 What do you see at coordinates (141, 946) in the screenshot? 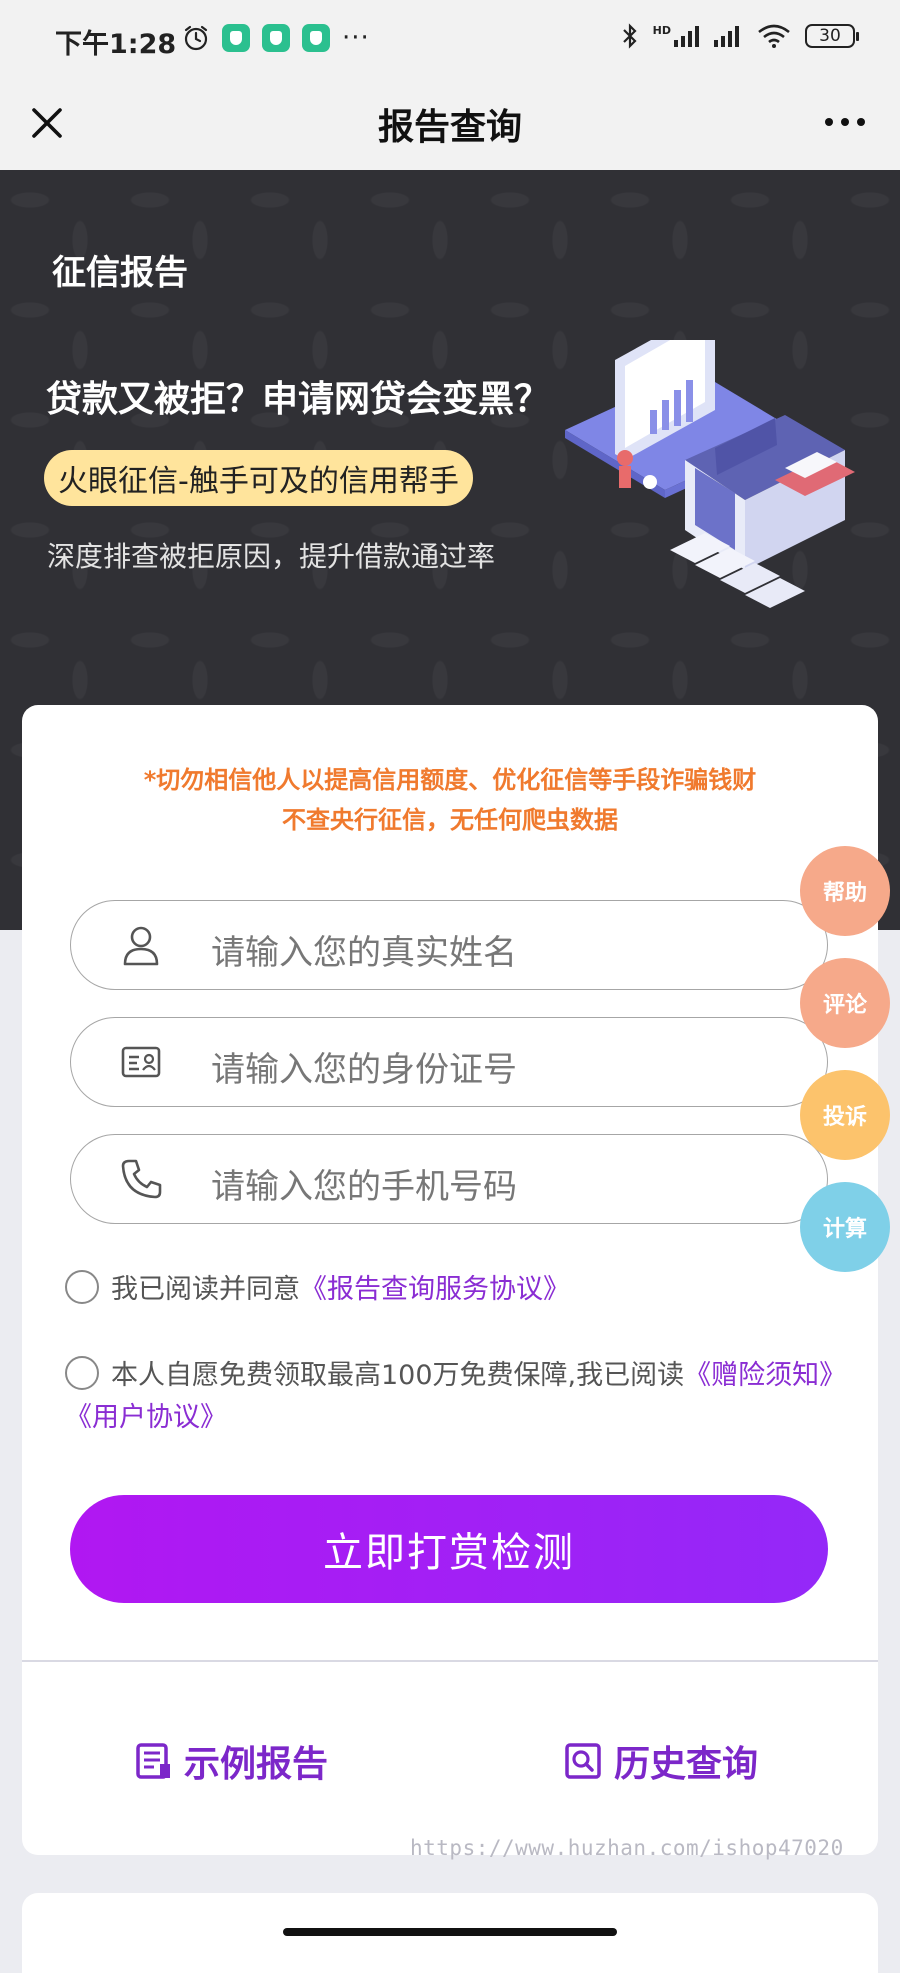
I see `user-icon` at bounding box center [141, 946].